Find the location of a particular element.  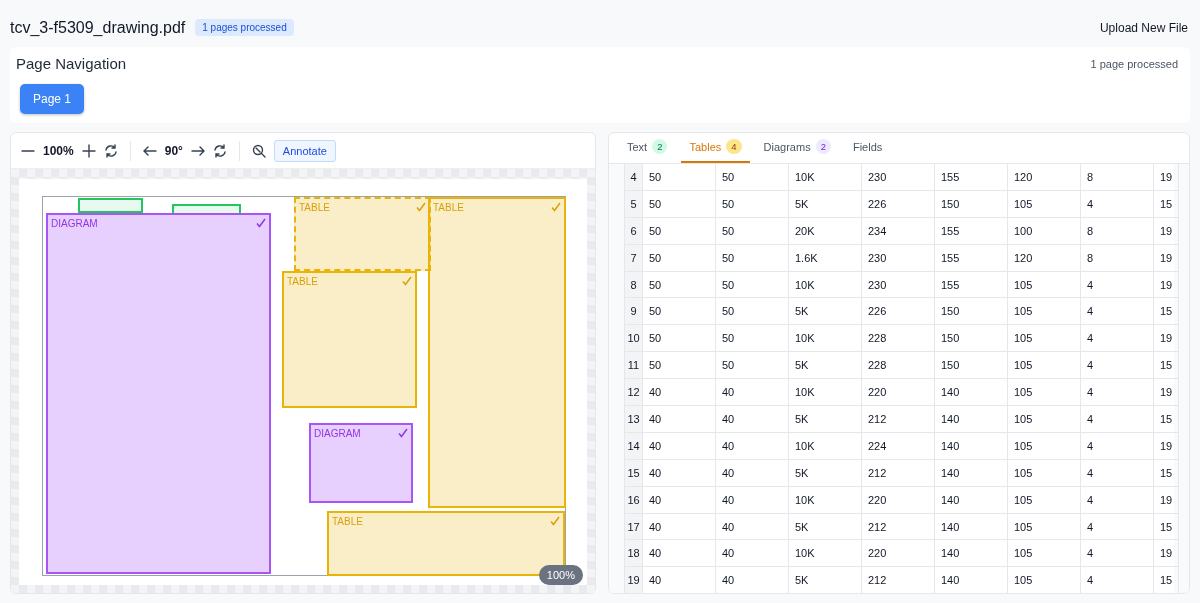

card-title: Page Navigation is located at coordinates (71, 63).